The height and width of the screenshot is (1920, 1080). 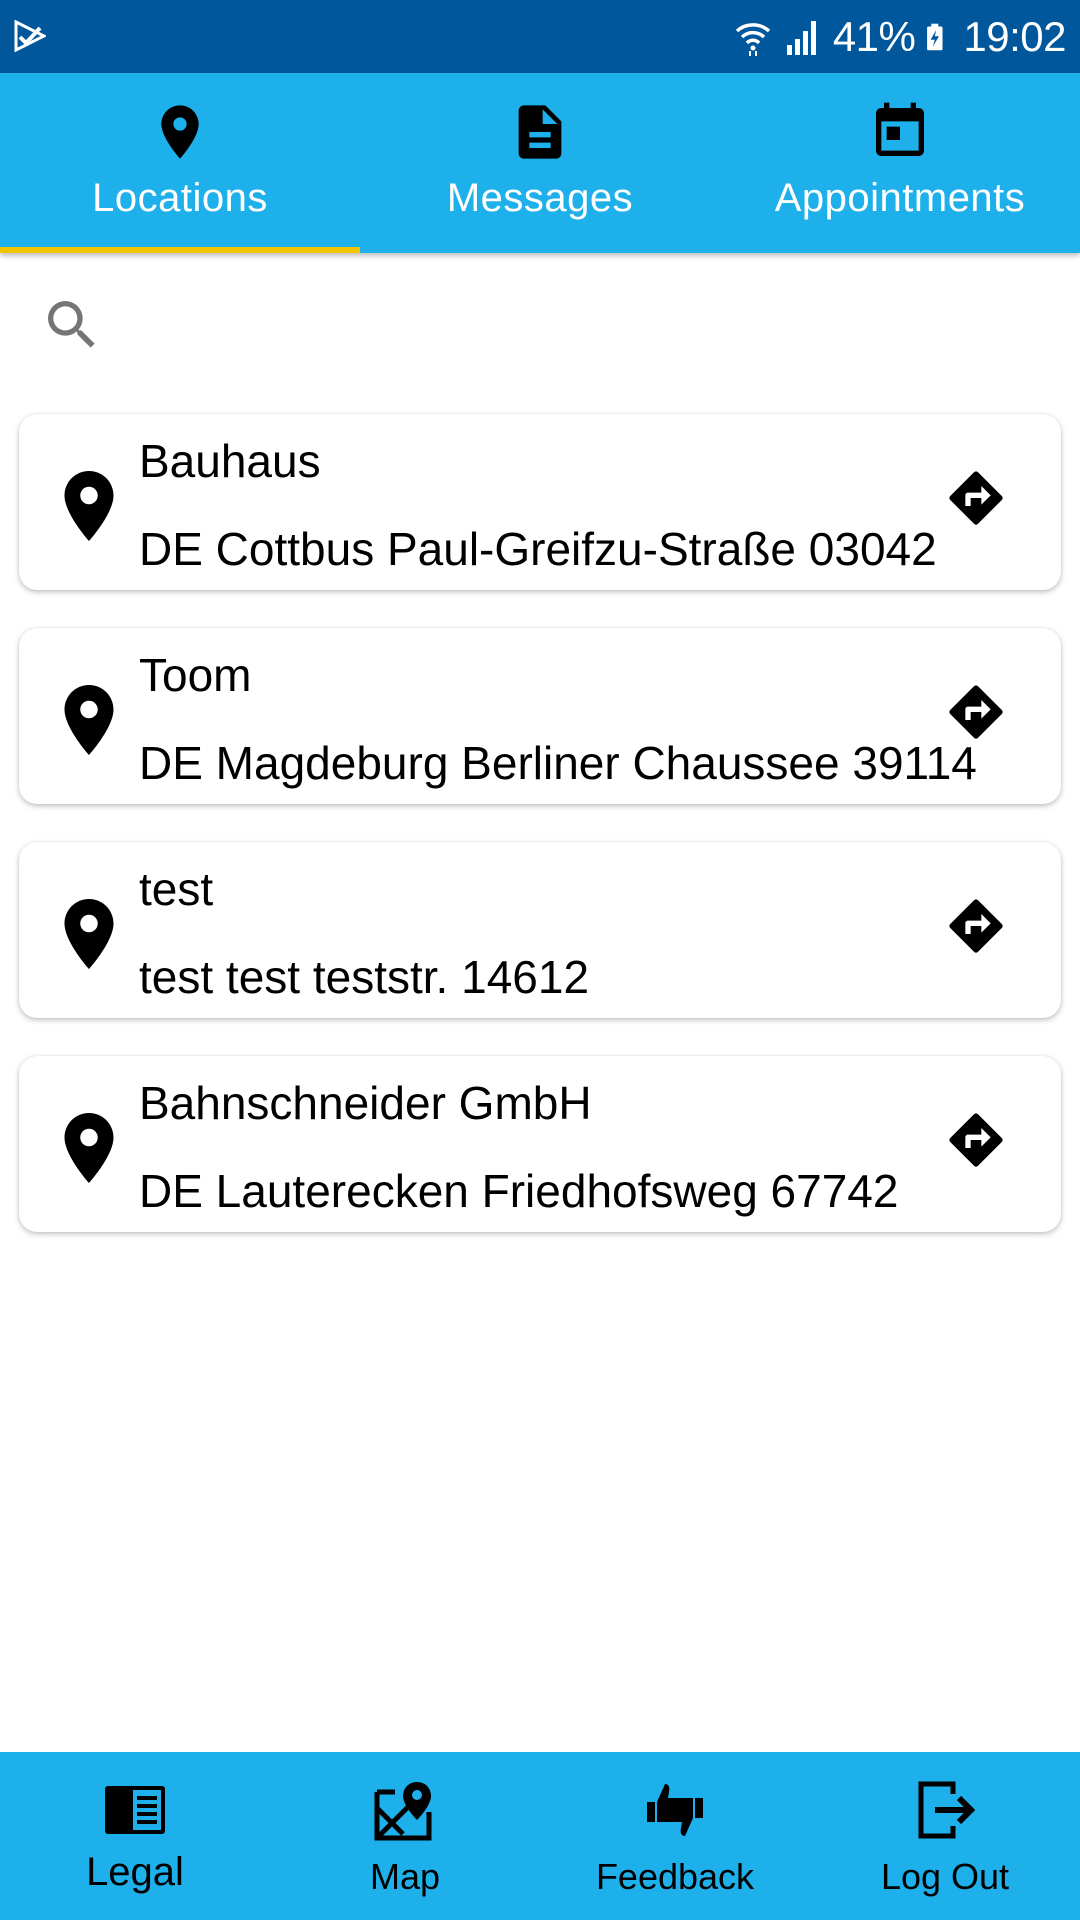 What do you see at coordinates (364, 977) in the screenshot?
I see `location-address: test test teststr. 14612` at bounding box center [364, 977].